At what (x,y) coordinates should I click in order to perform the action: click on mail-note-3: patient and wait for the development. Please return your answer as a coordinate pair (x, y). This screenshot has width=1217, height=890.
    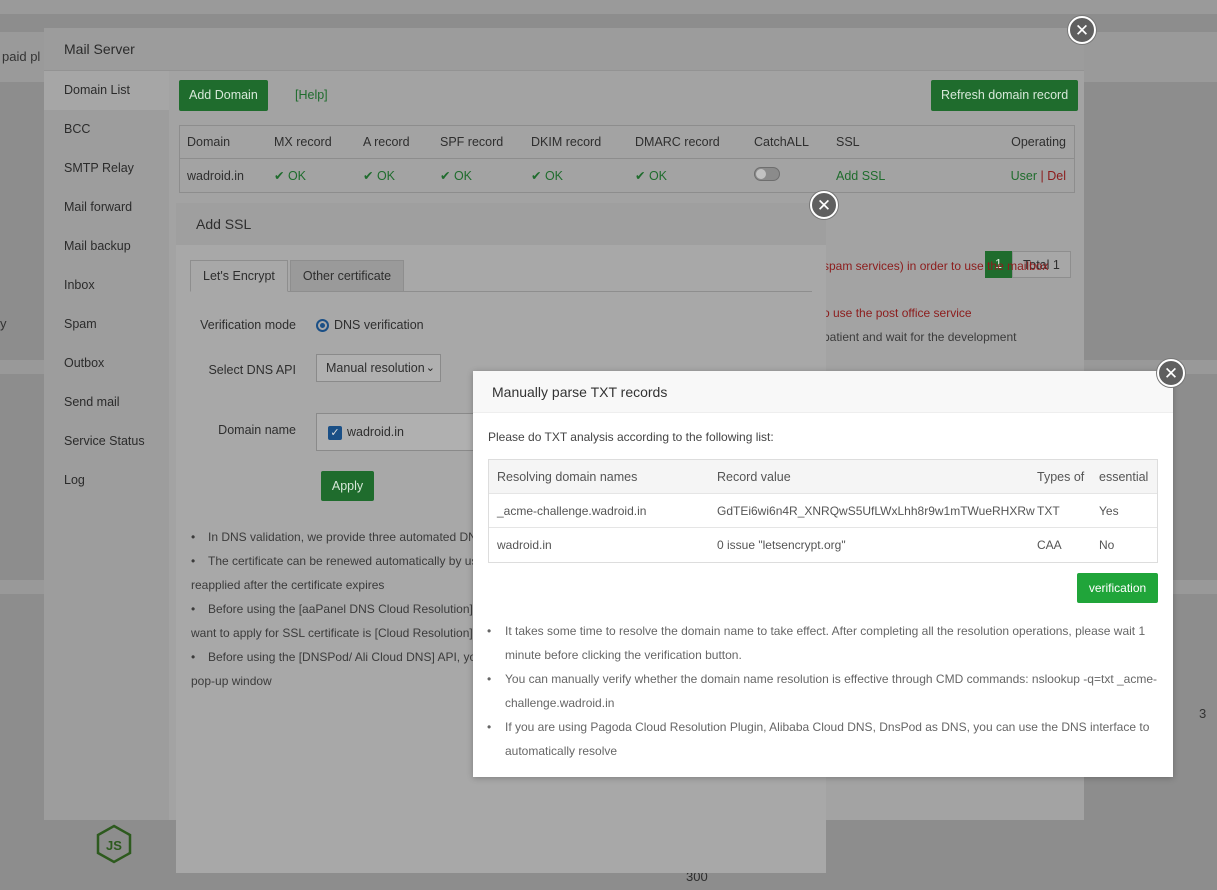
    Looking at the image, I should click on (920, 337).